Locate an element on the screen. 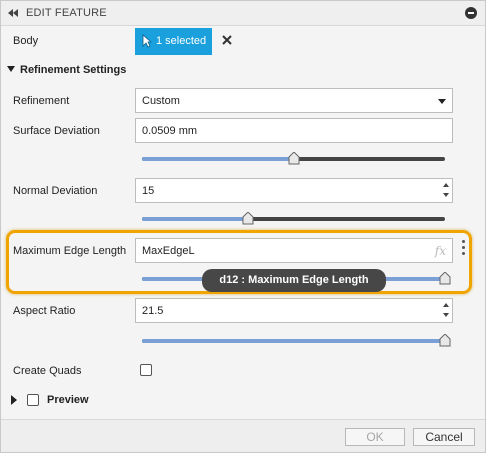 The height and width of the screenshot is (453, 486). preview-label: Preview is located at coordinates (68, 400).